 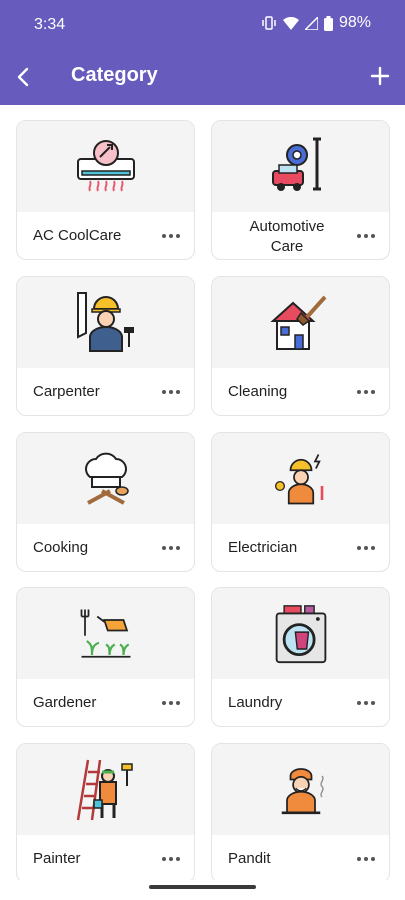 I want to click on category-card-electrician: Electrician, so click(x=300, y=502).